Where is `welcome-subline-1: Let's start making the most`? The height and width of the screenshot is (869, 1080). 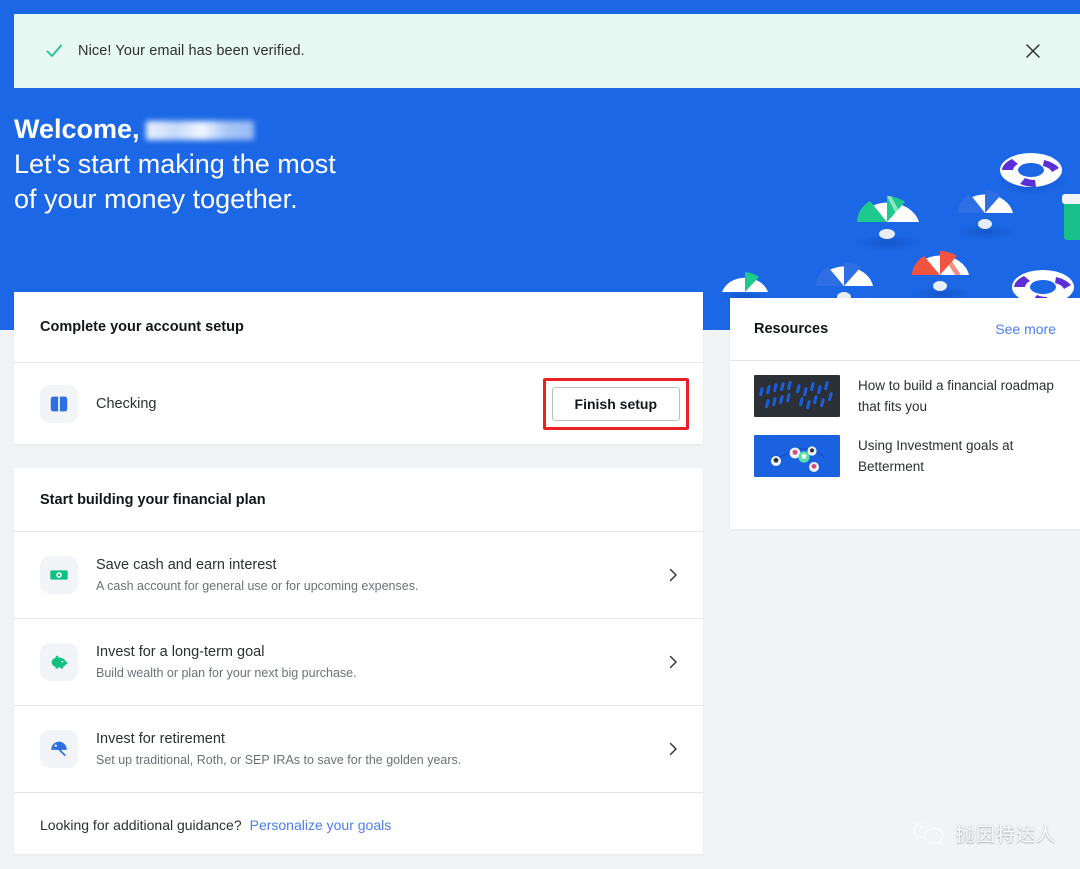 welcome-subline-1: Let's start making the most is located at coordinates (175, 164).